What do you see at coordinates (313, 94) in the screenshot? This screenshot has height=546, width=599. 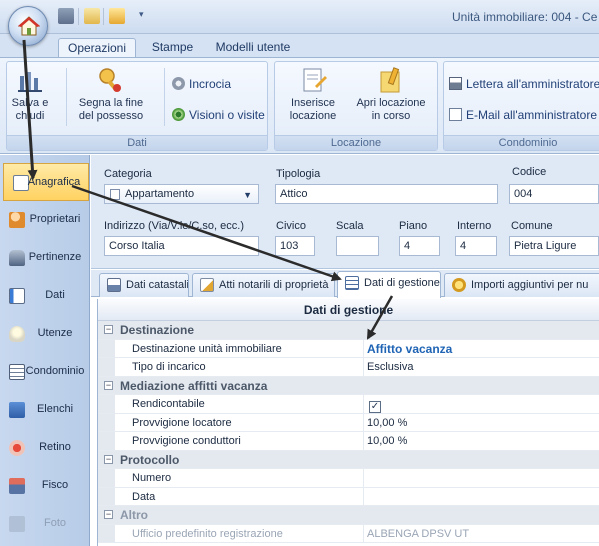 I see `insert-lease-button: Inserisce locazione` at bounding box center [313, 94].